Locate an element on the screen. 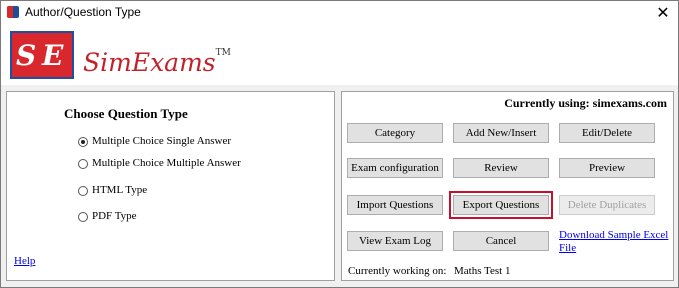  currently-using-label: Currently using: simexams.com is located at coordinates (585, 103).